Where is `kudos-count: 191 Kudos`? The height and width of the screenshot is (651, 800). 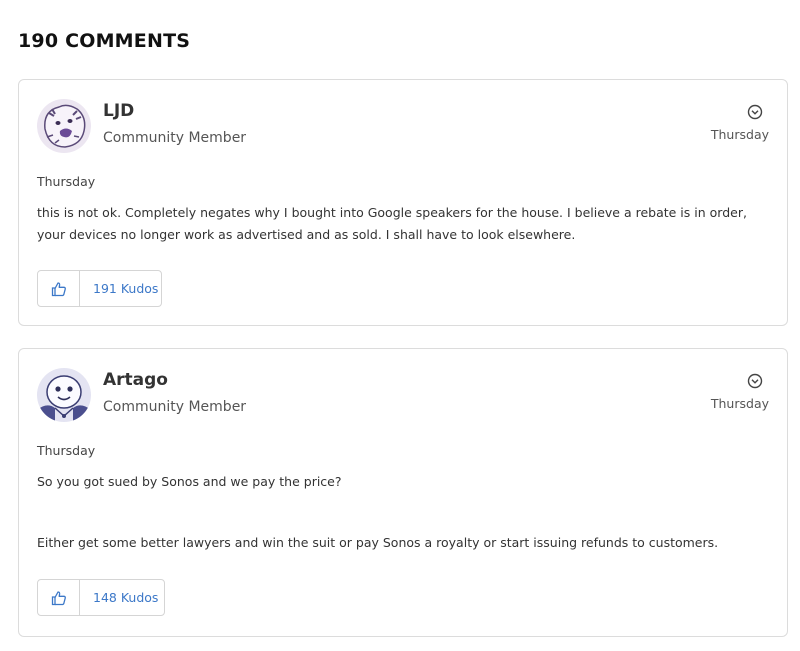
kudos-count: 191 Kudos is located at coordinates (120, 288).